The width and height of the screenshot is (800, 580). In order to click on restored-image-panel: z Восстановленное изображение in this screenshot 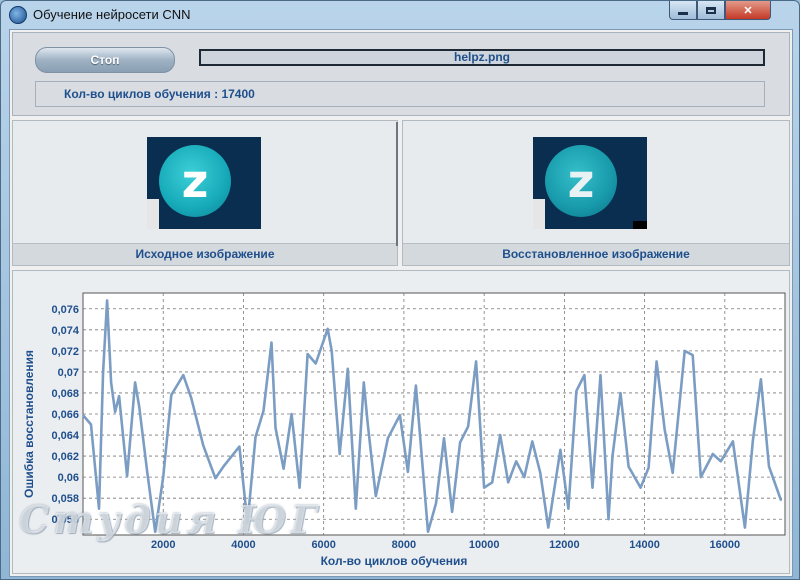, I will do `click(596, 193)`.